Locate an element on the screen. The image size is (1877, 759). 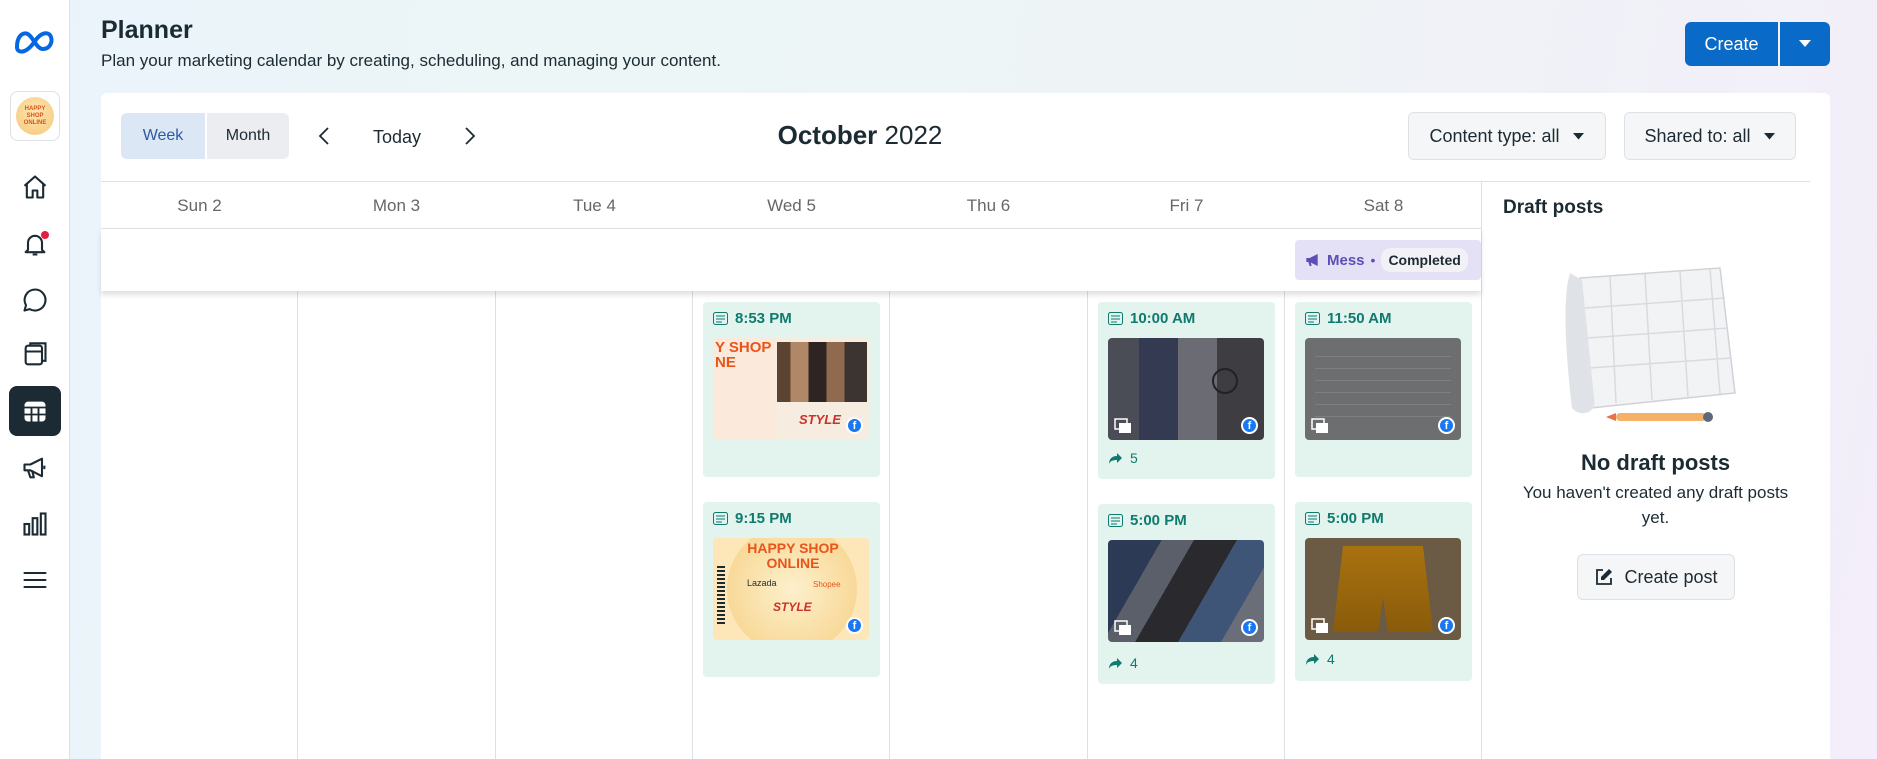
day-header-tue: Tue 4 is located at coordinates (594, 205).